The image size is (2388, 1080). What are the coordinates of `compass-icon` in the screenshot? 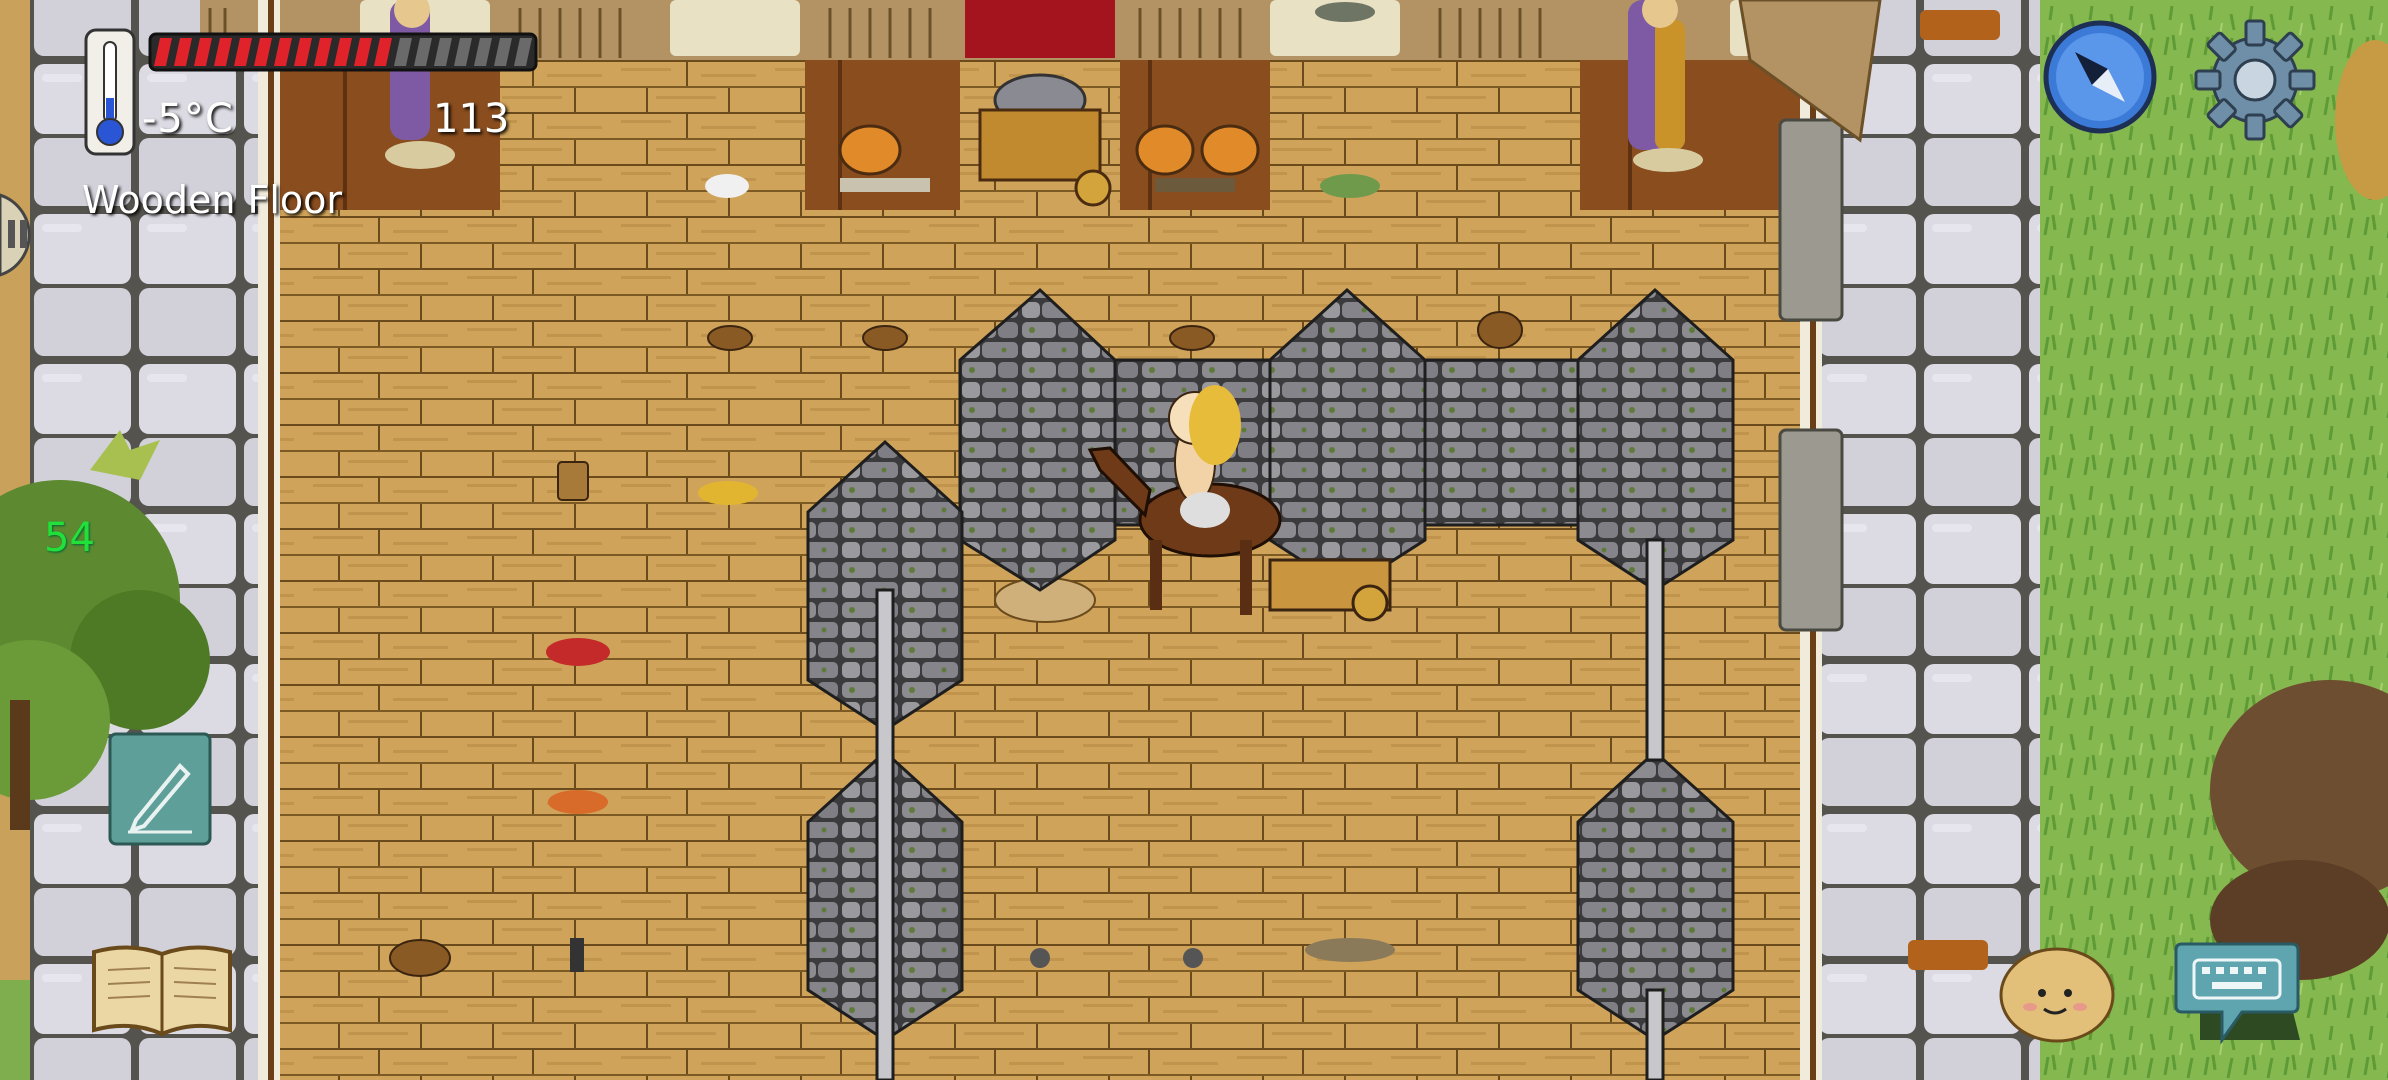 It's located at (2100, 77).